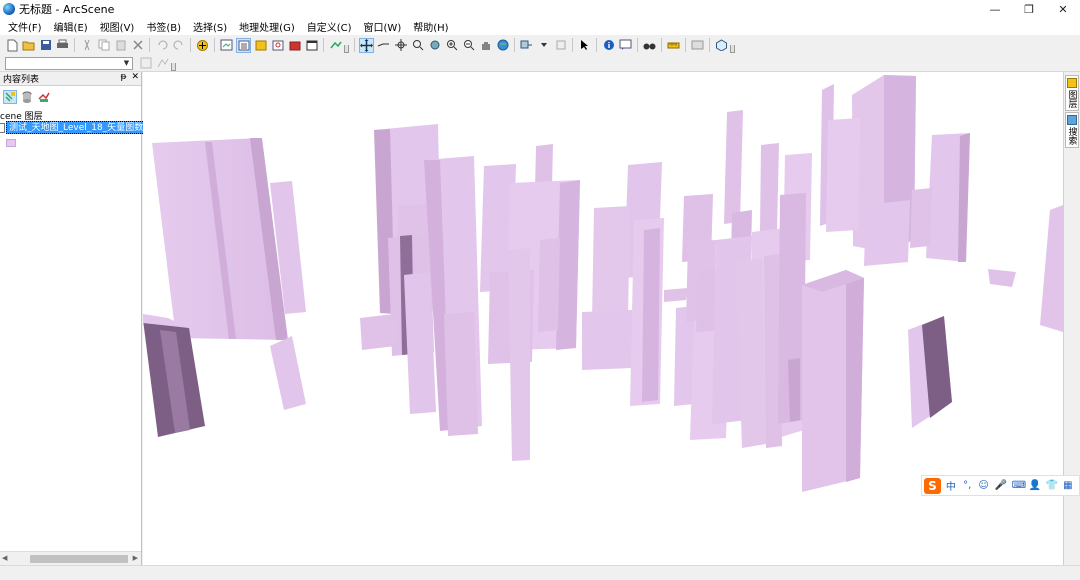  What do you see at coordinates (163, 26) in the screenshot?
I see `menu-bookmarks: 书签(B)` at bounding box center [163, 26].